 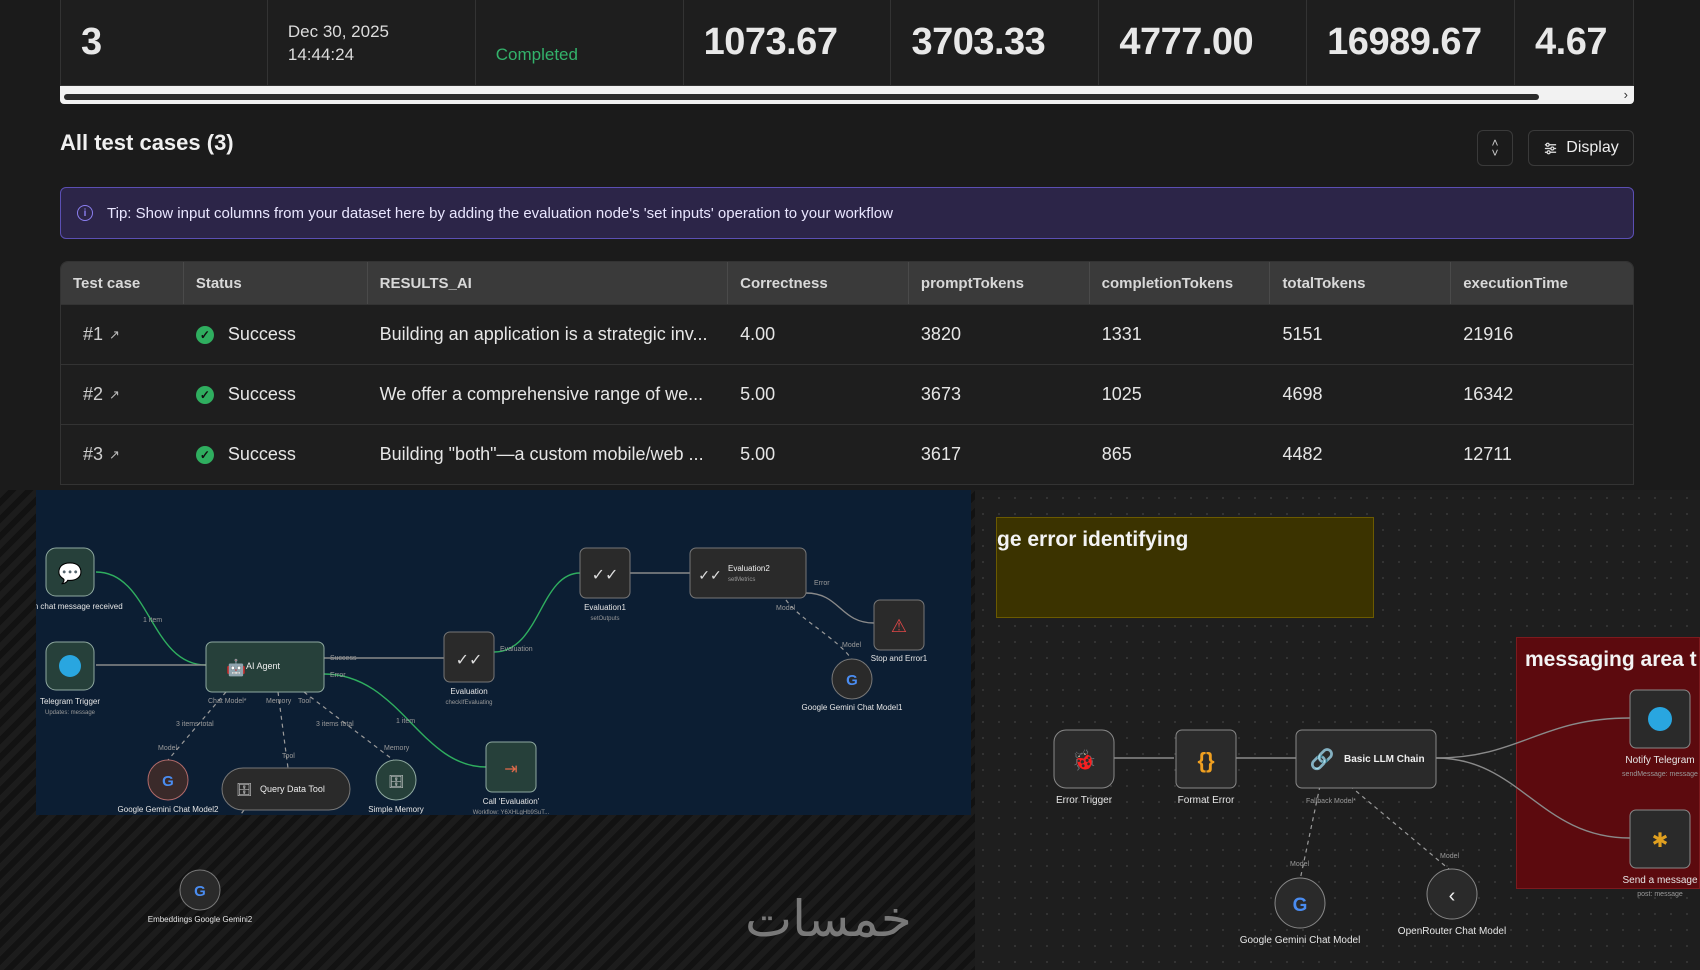 I want to click on format-error-node: {} Format Error, so click(x=1206, y=767).